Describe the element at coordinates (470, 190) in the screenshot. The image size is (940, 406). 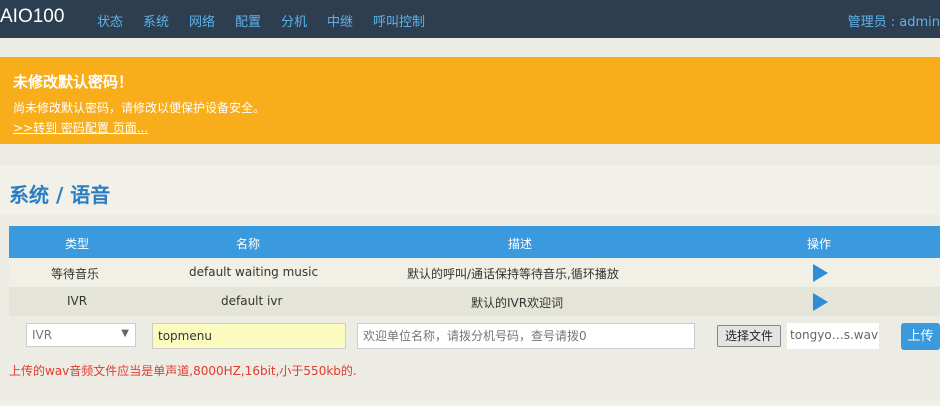
I see `title-band` at that location.